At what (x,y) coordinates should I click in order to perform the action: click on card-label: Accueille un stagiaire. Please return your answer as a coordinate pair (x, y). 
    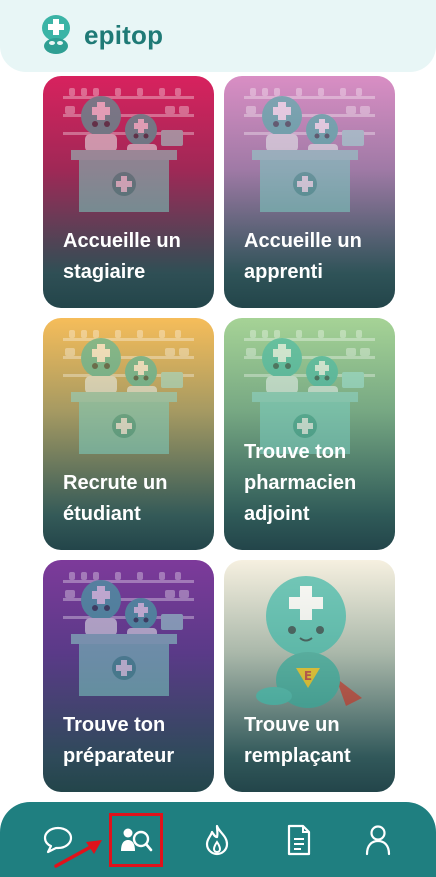
    Looking at the image, I should click on (122, 256).